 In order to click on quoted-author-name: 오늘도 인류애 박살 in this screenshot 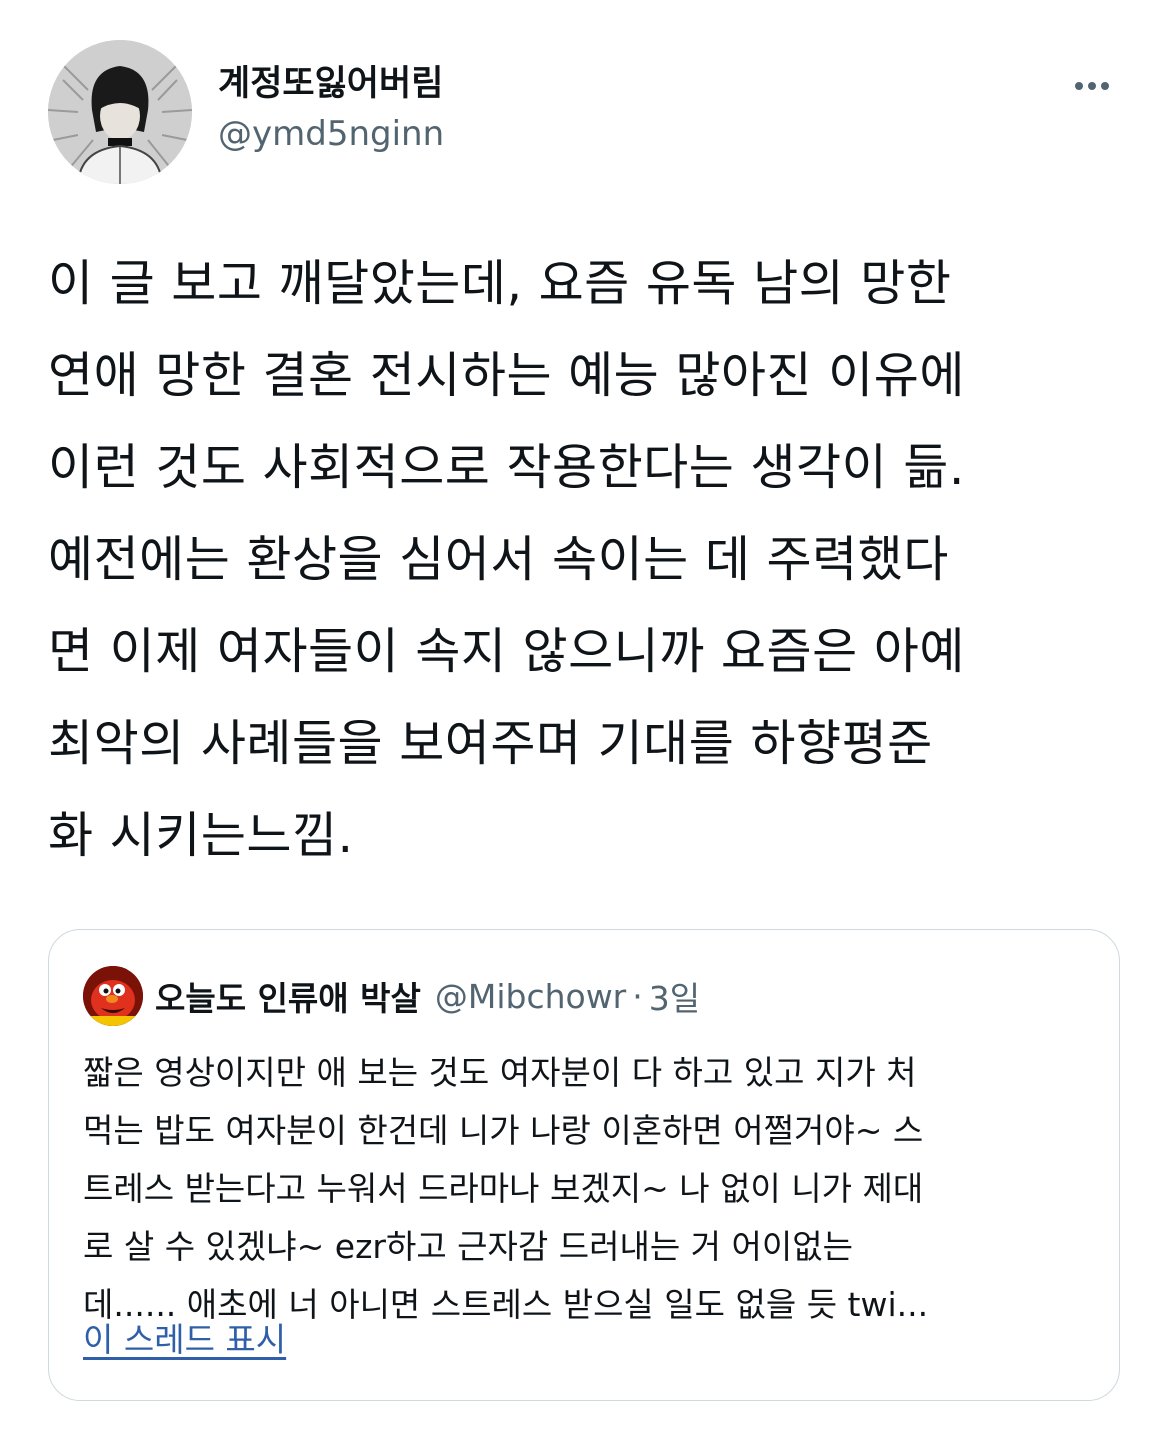, I will do `click(288, 996)`.